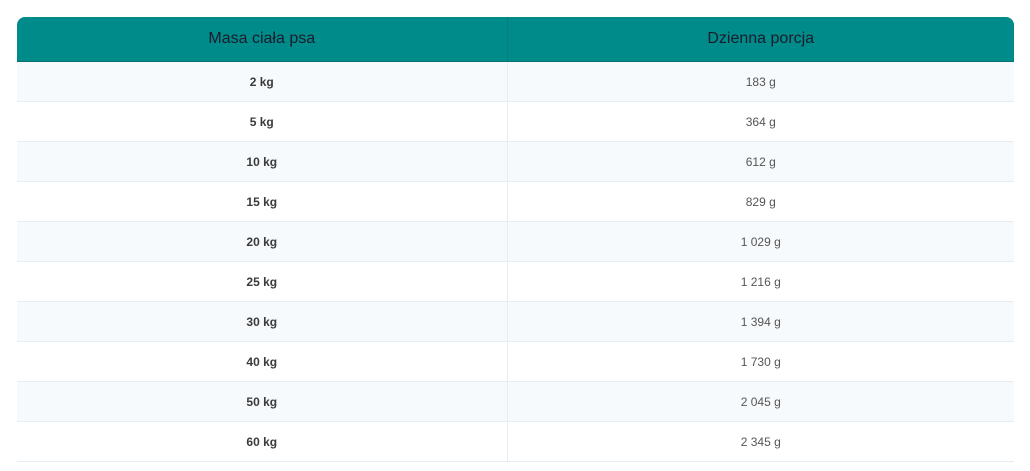  Describe the element at coordinates (262, 321) in the screenshot. I see `cell-weight: 30 kg` at that location.